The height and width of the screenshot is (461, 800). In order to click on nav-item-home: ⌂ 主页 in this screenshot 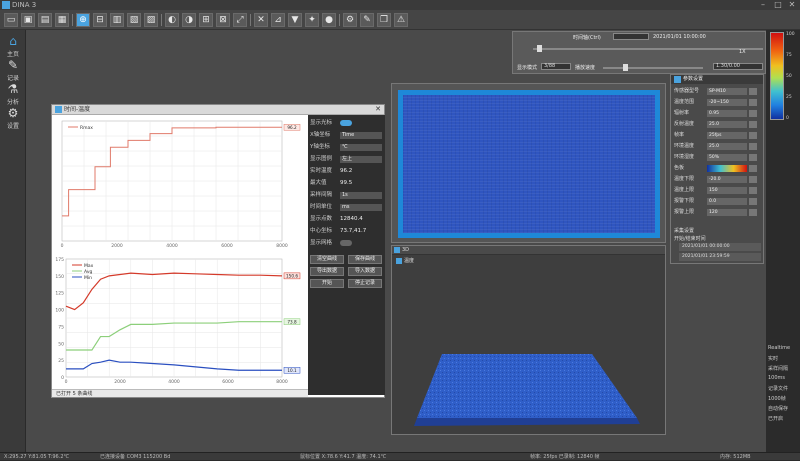, I will do `click(13, 46)`.